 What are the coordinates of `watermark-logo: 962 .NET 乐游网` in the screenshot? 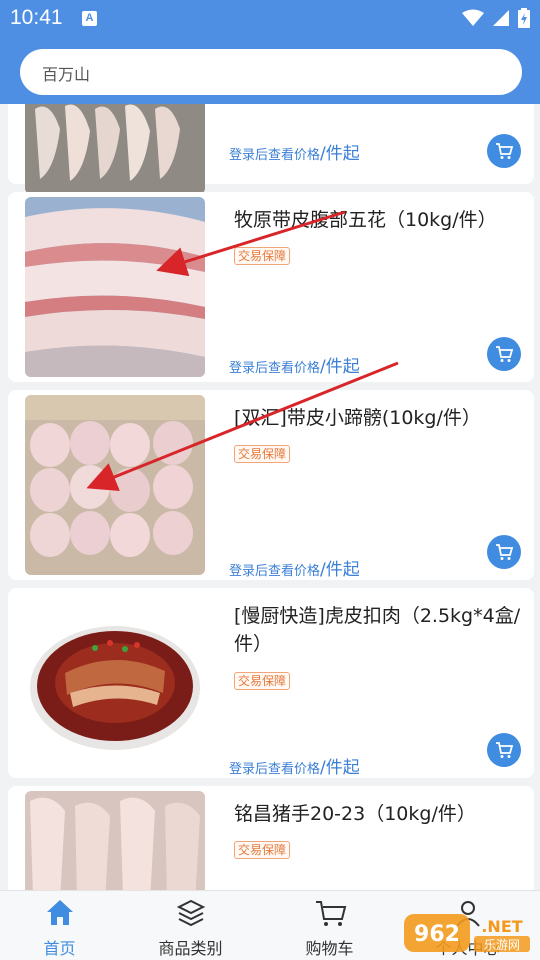 It's located at (467, 933).